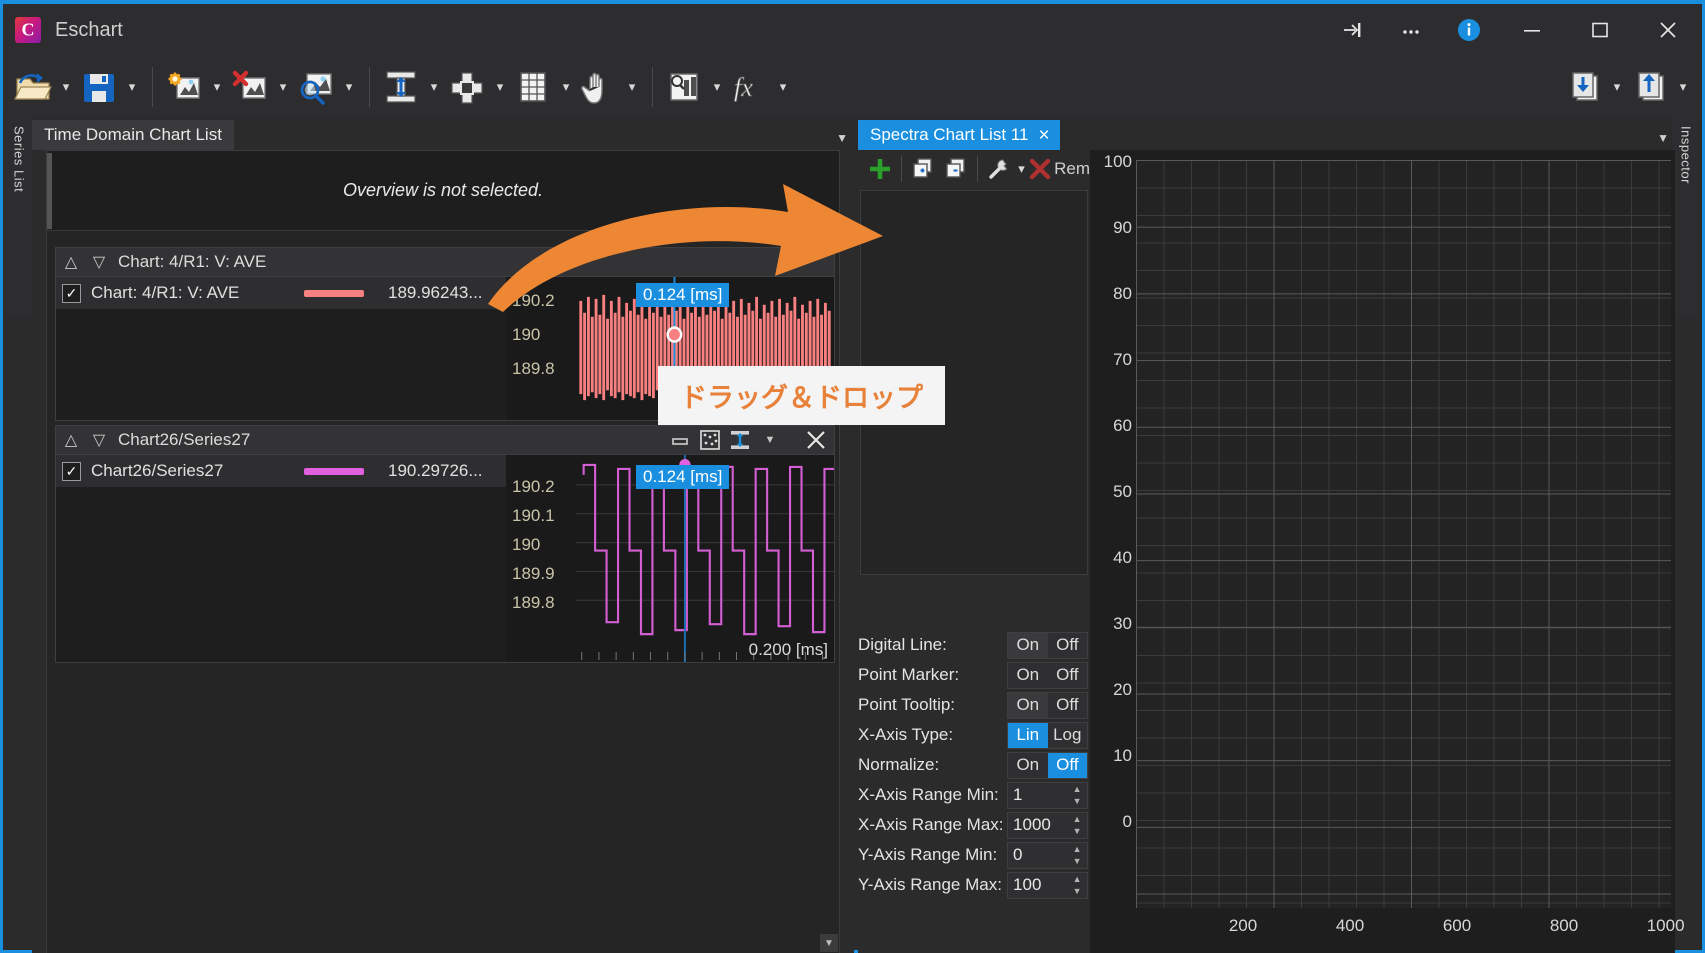  I want to click on toolbar-grid-view: ▾, so click(544, 87).